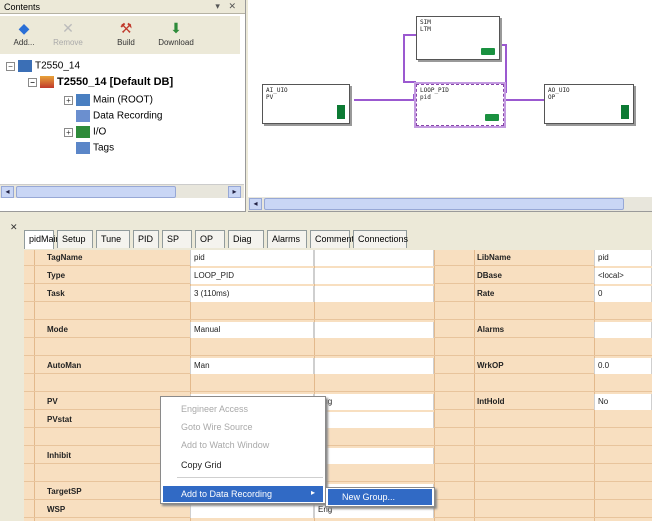 The image size is (652, 521). I want to click on parameter-value: 0.0, so click(623, 366).